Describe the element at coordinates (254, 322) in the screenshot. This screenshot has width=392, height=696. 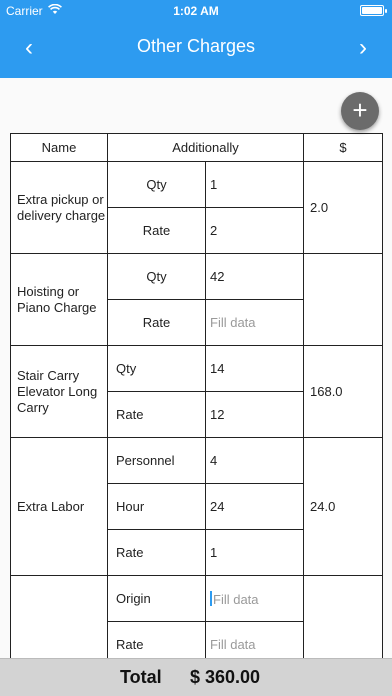
I see `field-input: Fill data` at that location.